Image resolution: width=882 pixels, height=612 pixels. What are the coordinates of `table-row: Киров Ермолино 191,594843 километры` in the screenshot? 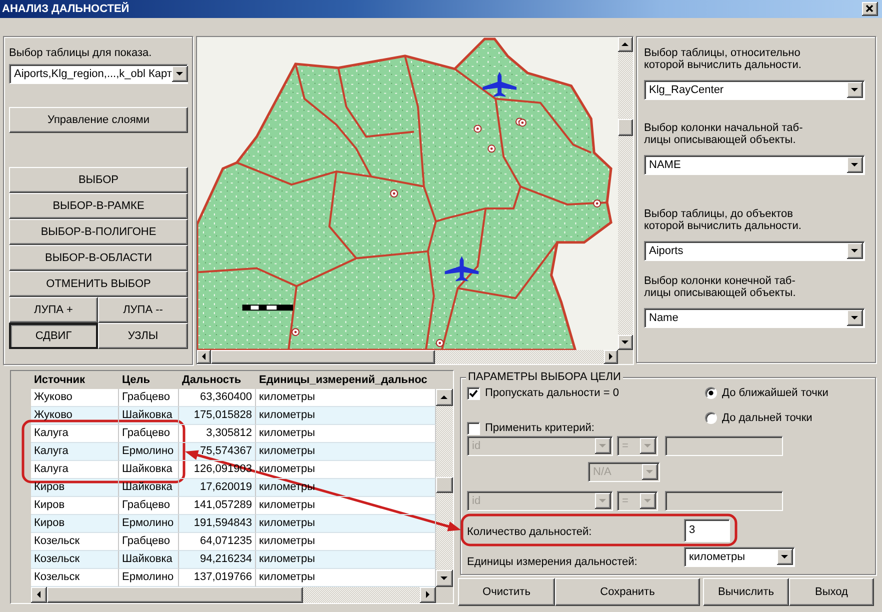 It's located at (233, 524).